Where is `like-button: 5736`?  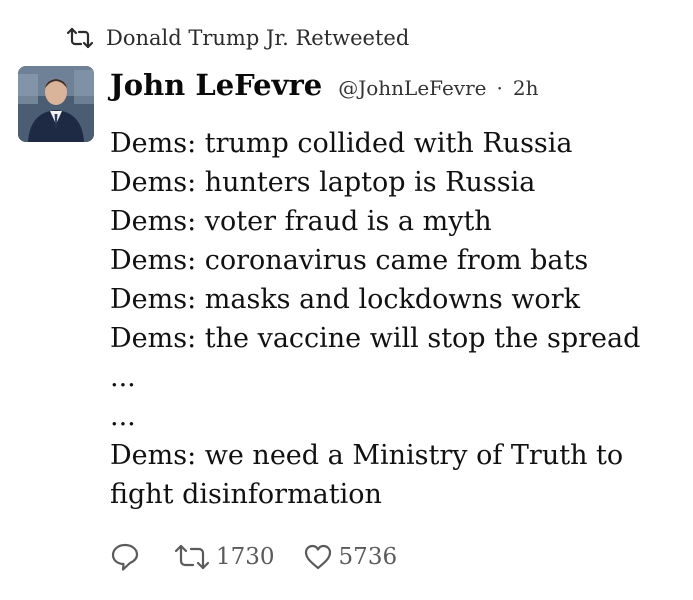 like-button: 5736 is located at coordinates (350, 557).